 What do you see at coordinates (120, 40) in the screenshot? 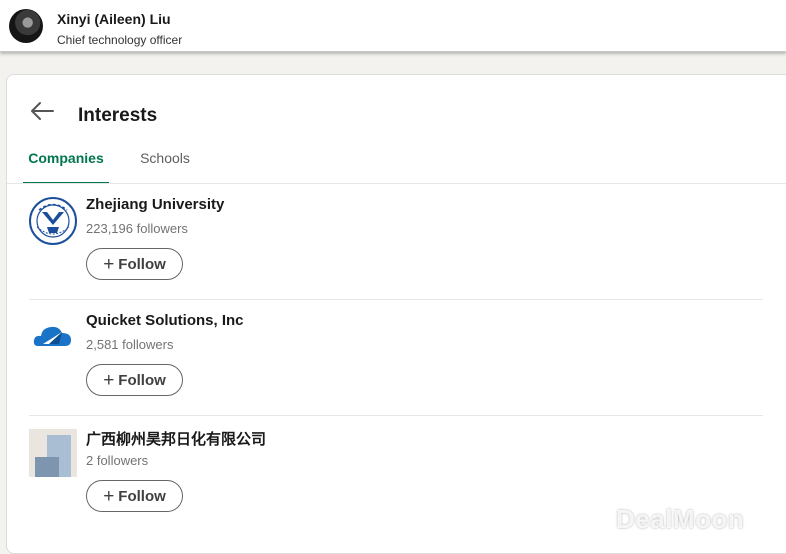
I see `profile-headline: Chief technology officer` at bounding box center [120, 40].